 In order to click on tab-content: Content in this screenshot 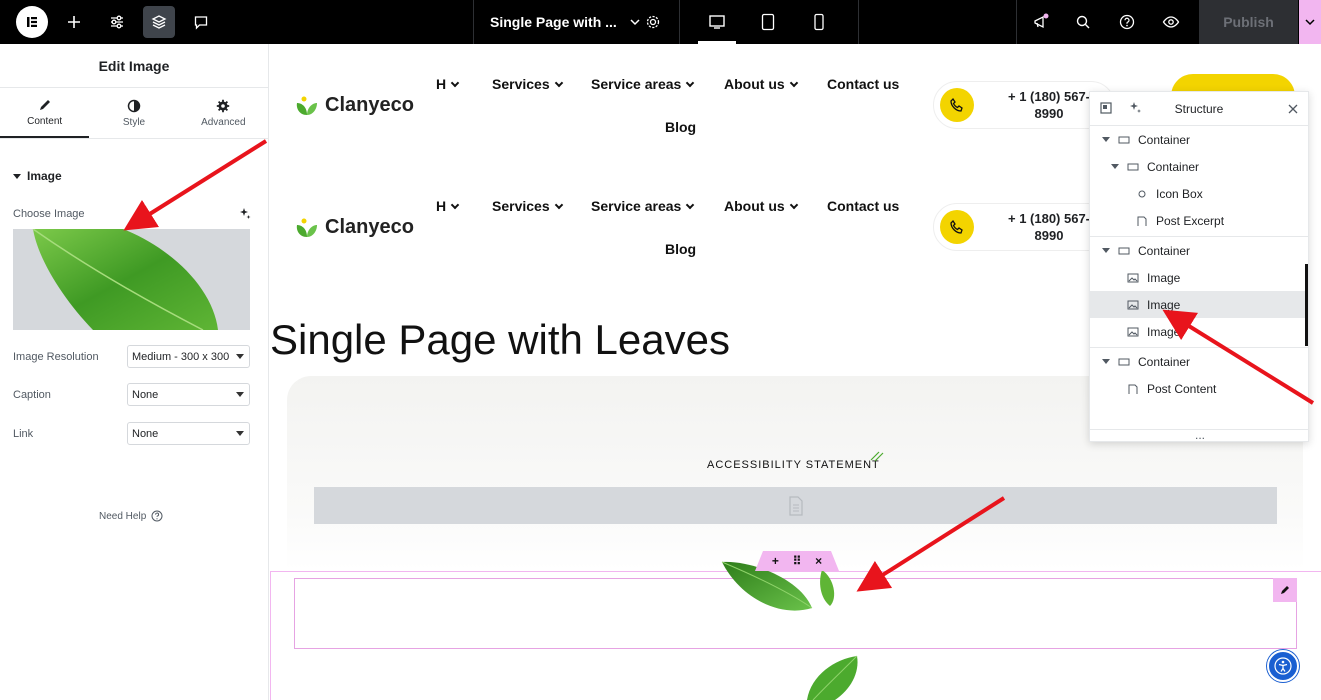, I will do `click(45, 113)`.